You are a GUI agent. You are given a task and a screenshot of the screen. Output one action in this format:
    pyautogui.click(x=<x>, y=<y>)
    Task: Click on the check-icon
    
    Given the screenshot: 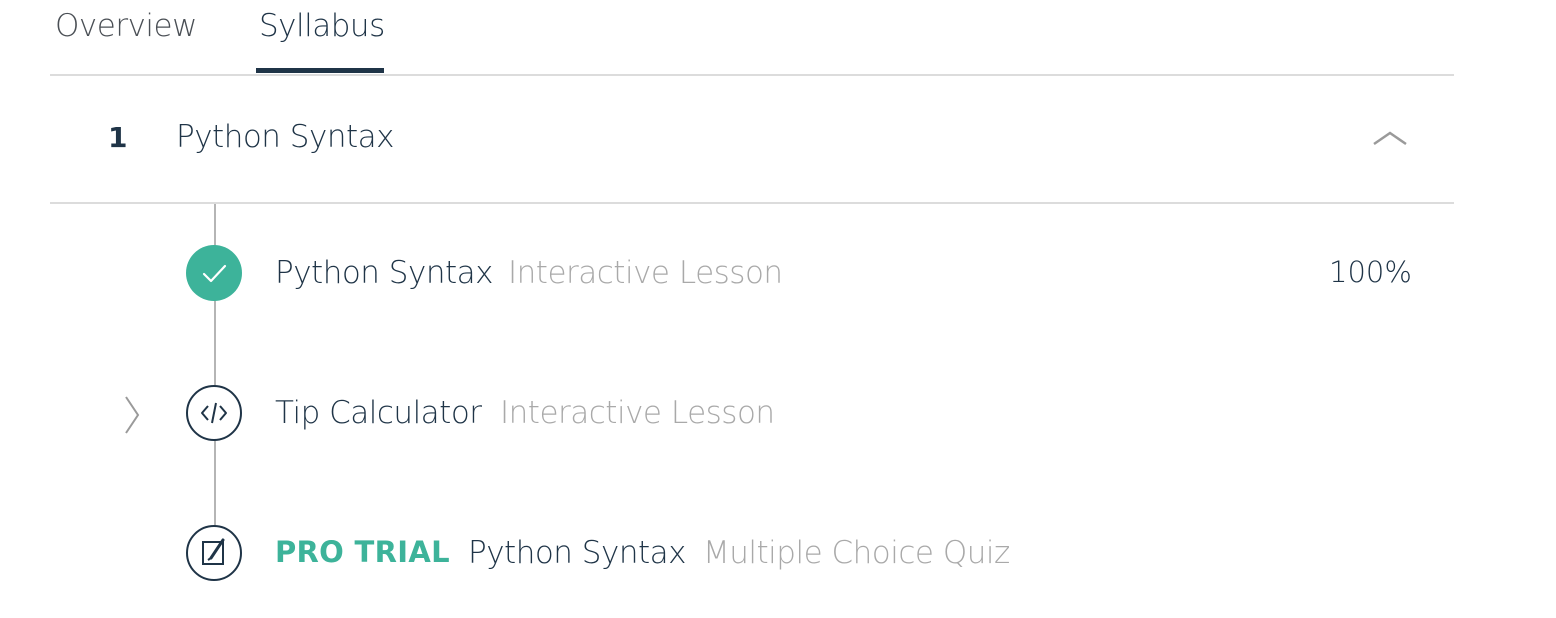 What is the action you would take?
    pyautogui.click(x=214, y=273)
    